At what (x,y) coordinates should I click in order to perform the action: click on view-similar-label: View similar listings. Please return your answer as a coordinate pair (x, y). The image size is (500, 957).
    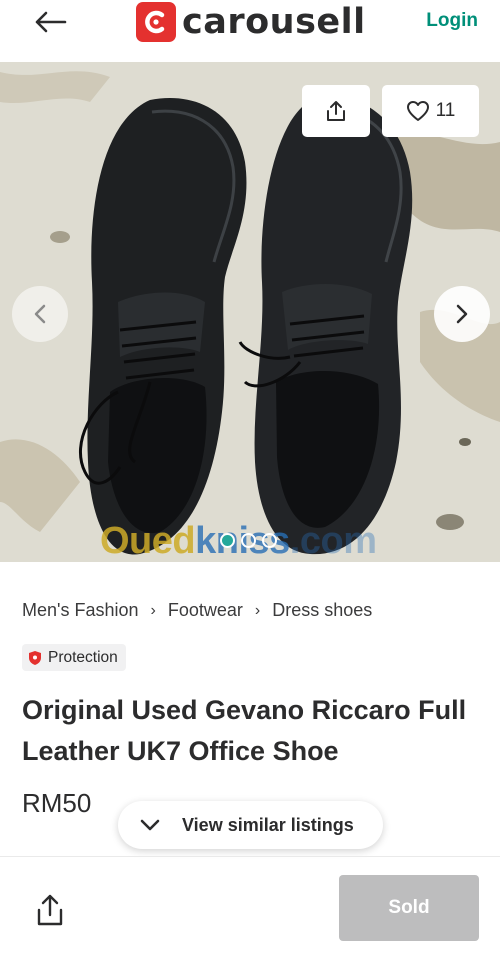
    Looking at the image, I should click on (268, 824).